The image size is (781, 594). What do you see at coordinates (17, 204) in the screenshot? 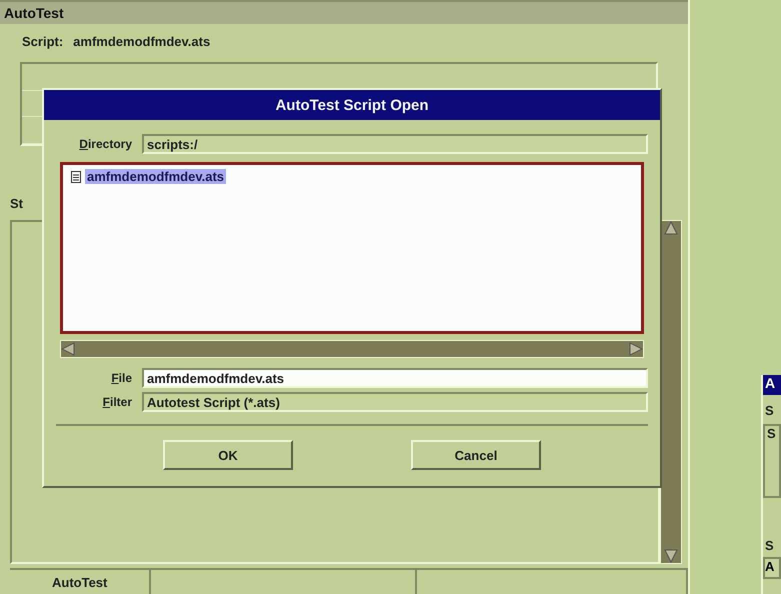
I see `section-label: St` at bounding box center [17, 204].